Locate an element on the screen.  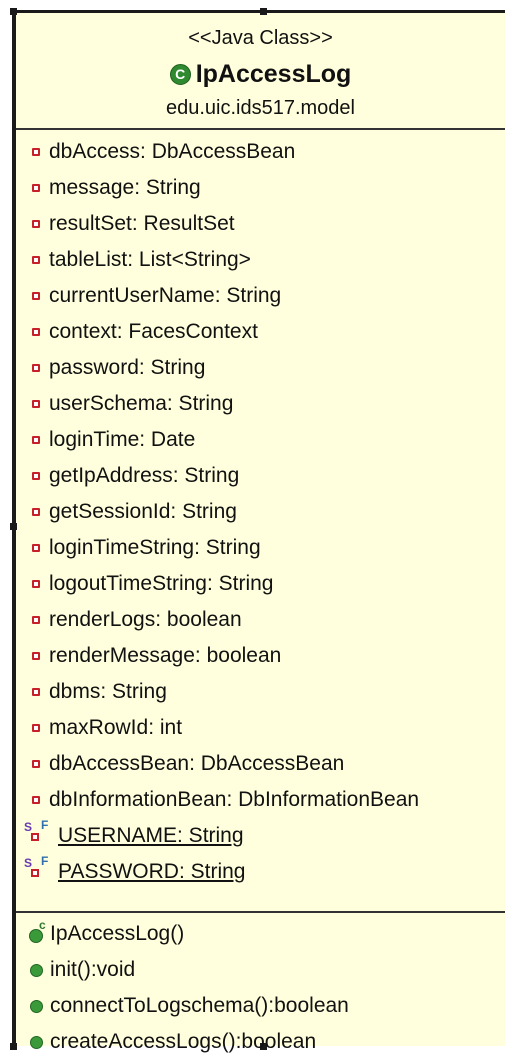
package-label: edu.uic.ids517.model is located at coordinates (260, 108).